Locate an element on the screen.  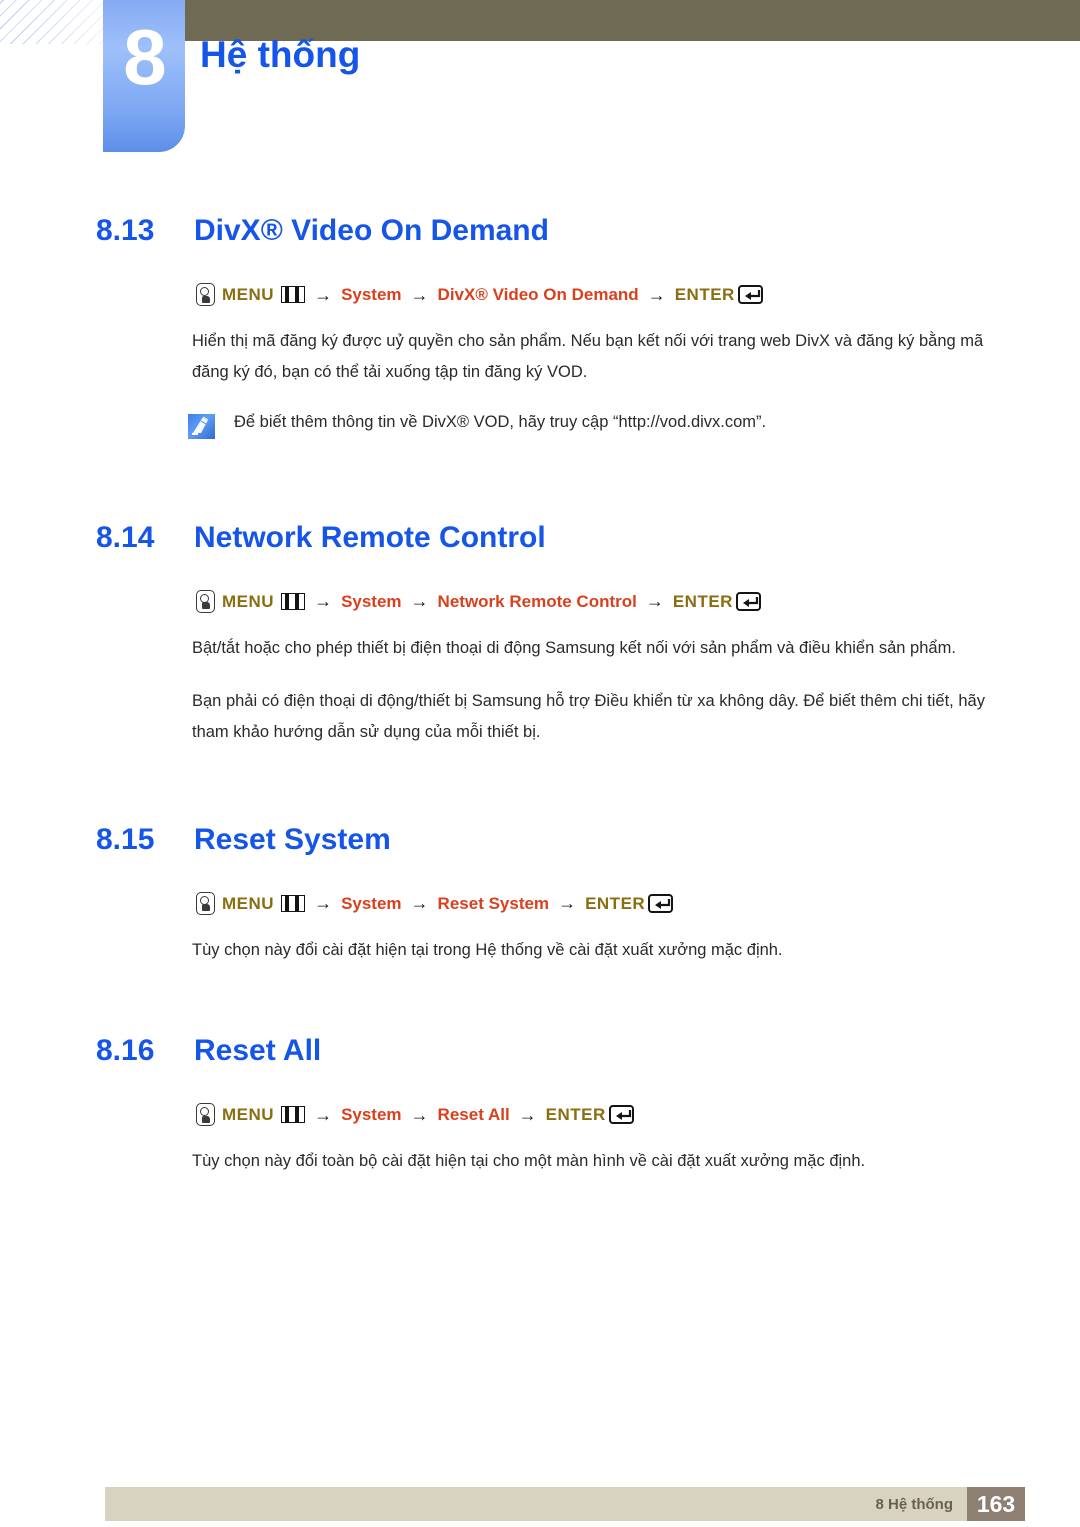
section-number: 8.14 is located at coordinates (125, 537).